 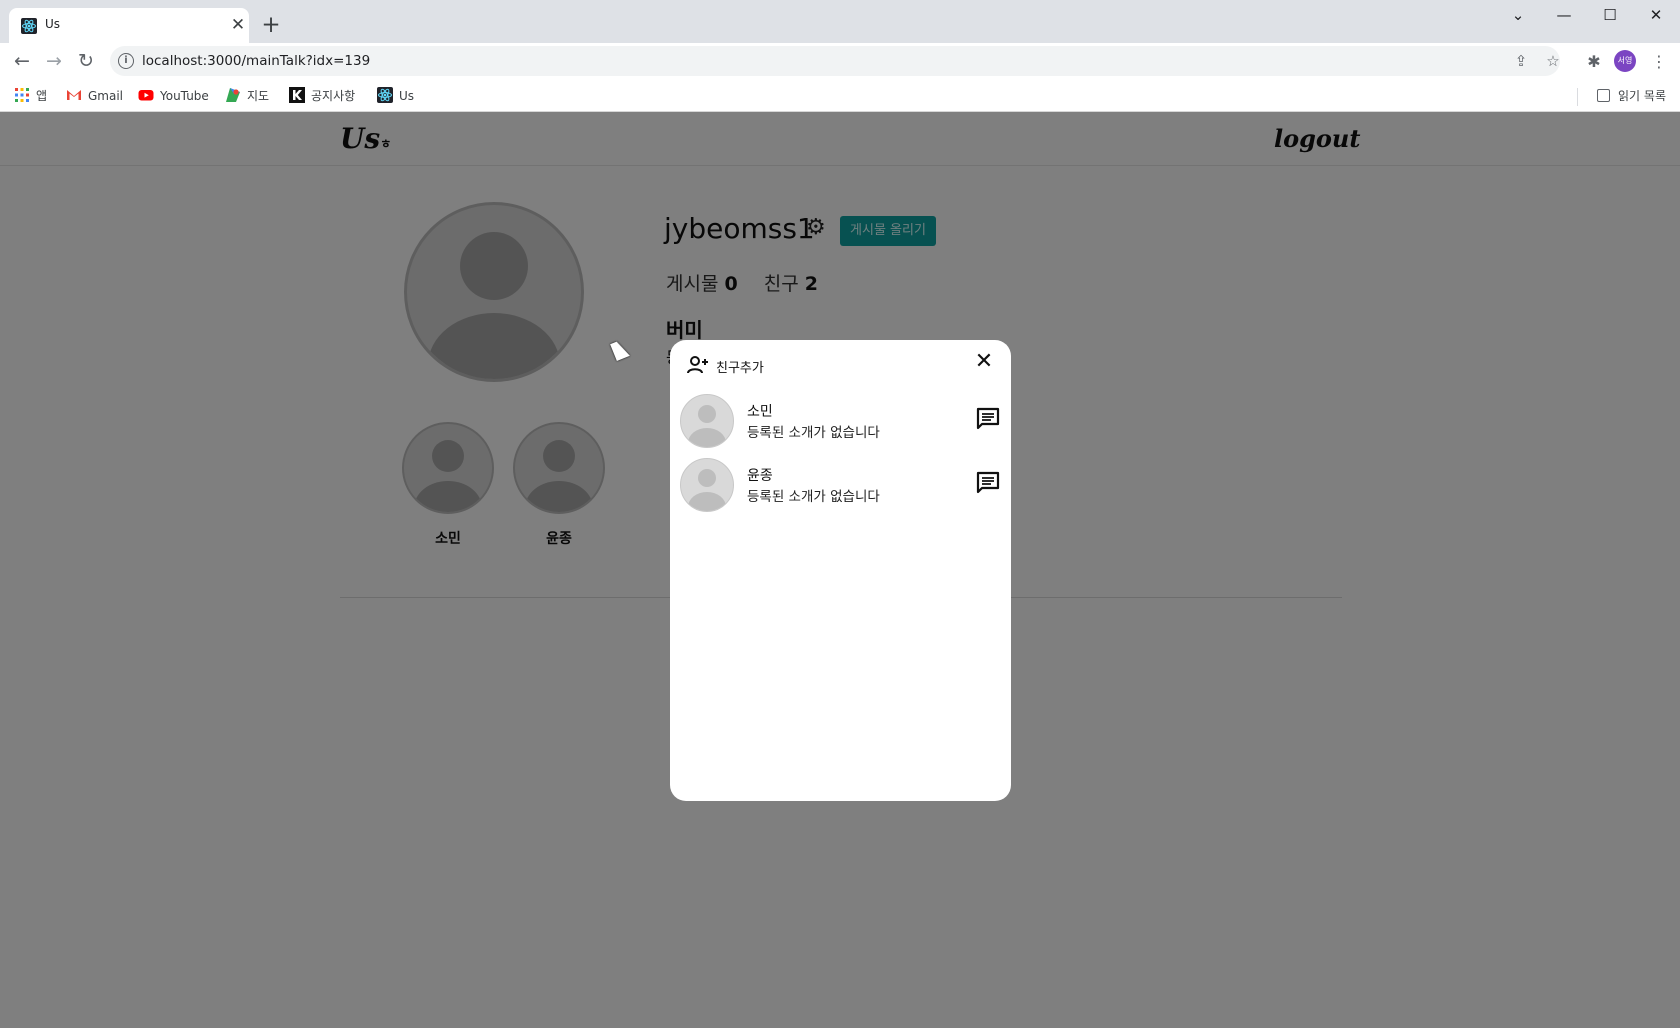 What do you see at coordinates (22, 61) in the screenshot?
I see `back-icon: ←` at bounding box center [22, 61].